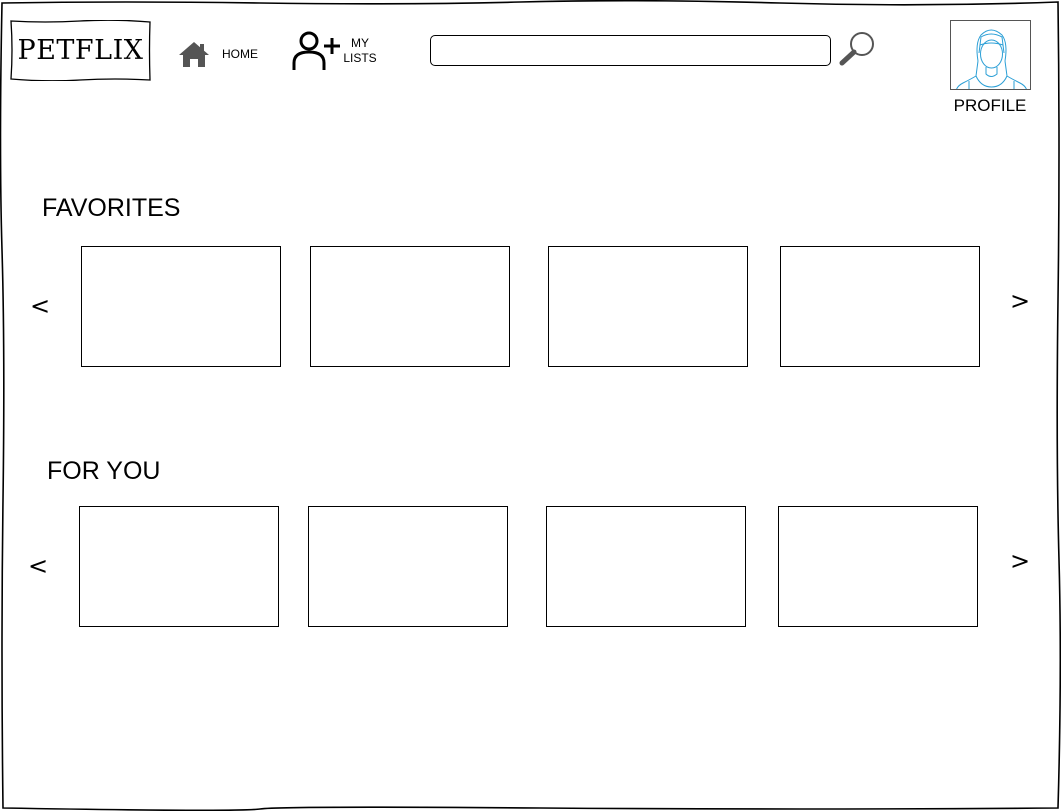  I want to click on magnifier-icon, so click(856, 49).